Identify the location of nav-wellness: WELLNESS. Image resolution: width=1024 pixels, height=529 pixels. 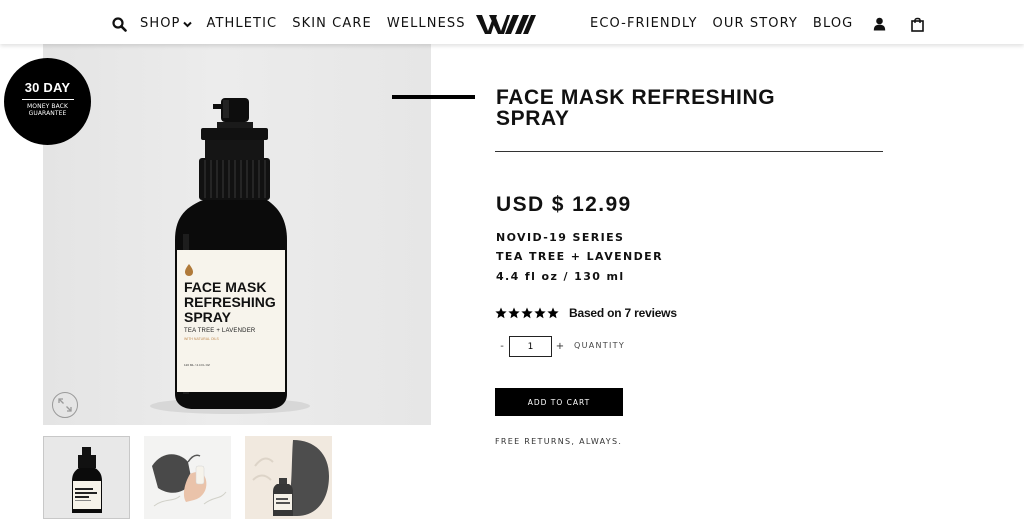
(426, 24).